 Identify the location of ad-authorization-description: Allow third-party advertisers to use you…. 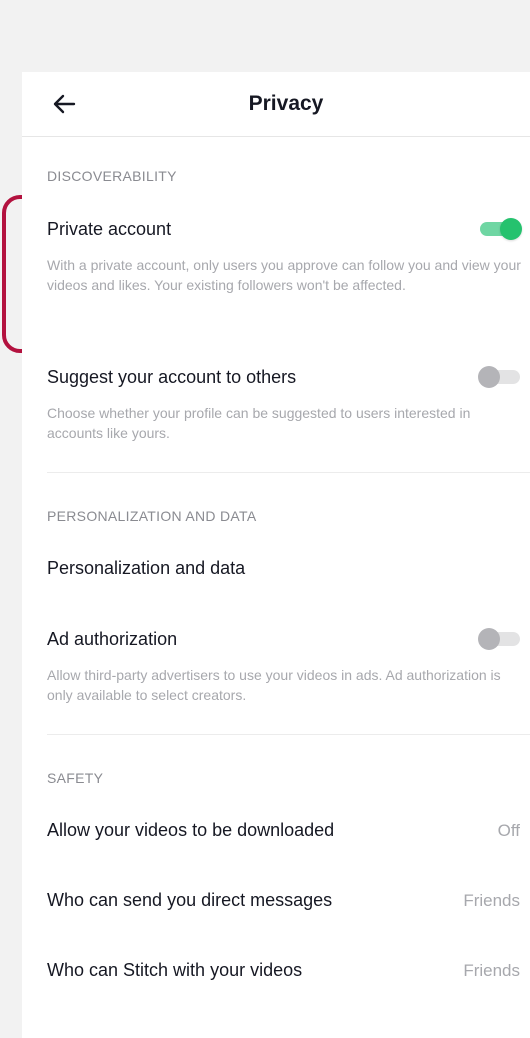
(274, 685).